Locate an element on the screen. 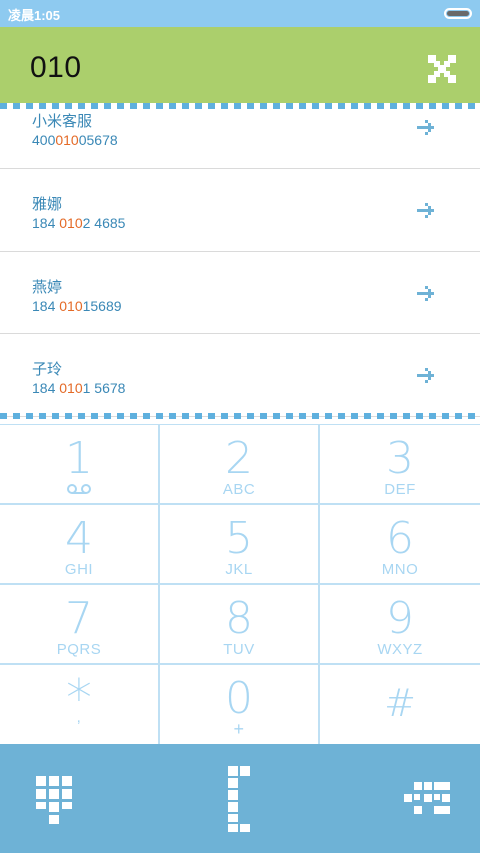 Image resolution: width=480 pixels, height=853 pixels. key-4: 4 GHI is located at coordinates (80, 545).